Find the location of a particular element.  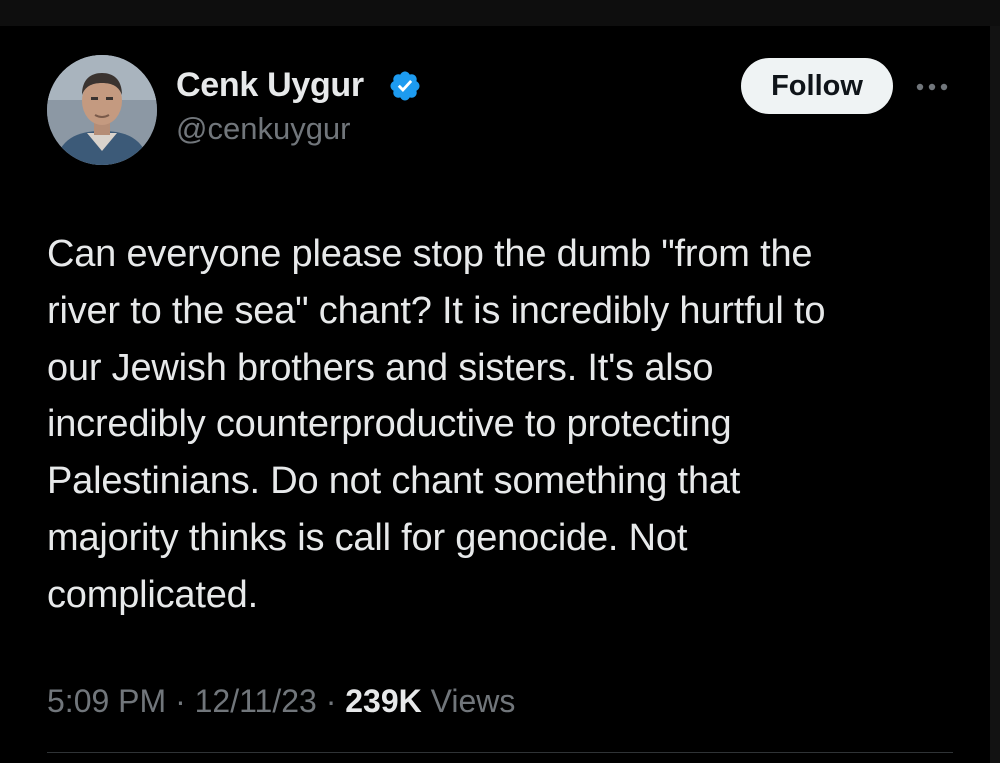

author-name: Cenk Uygur is located at coordinates (270, 85).